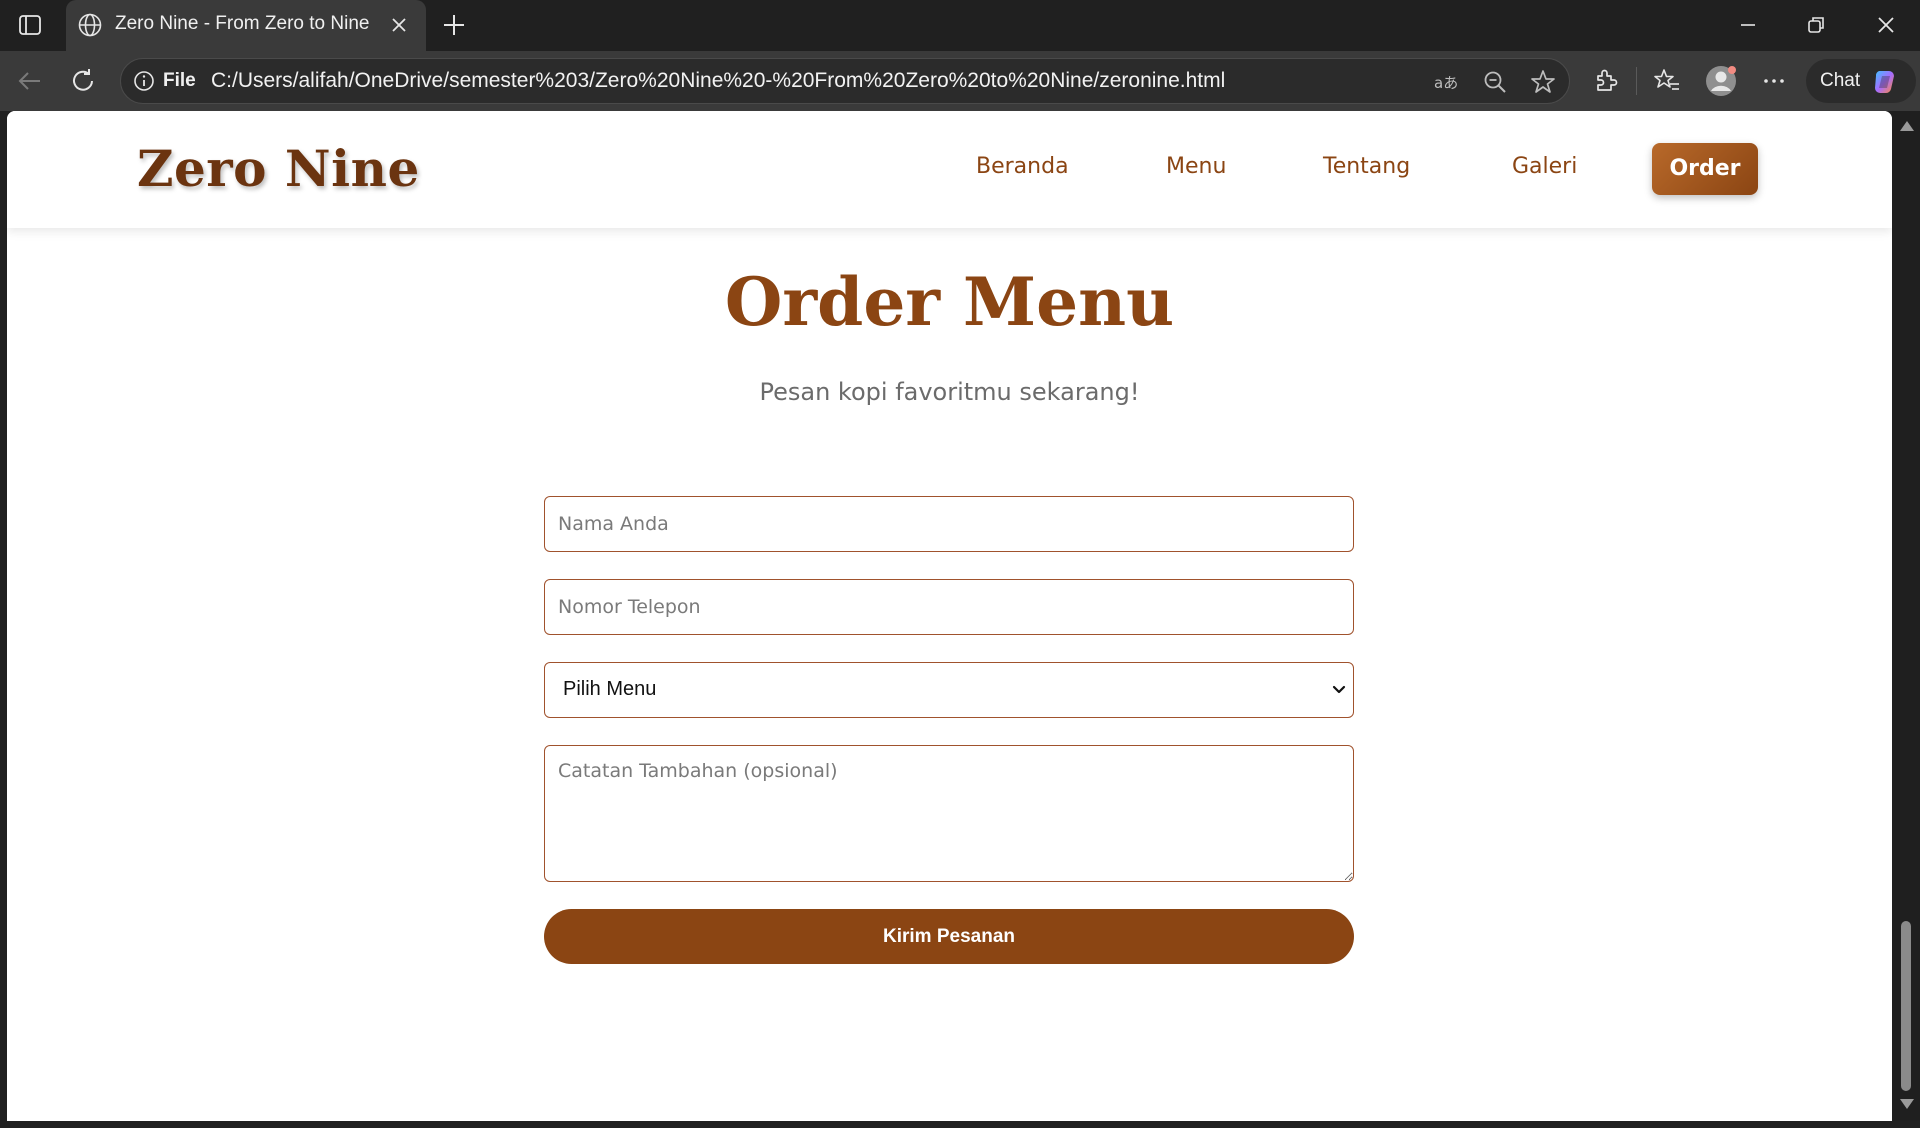 This screenshot has width=1920, height=1128. What do you see at coordinates (949, 392) in the screenshot?
I see `page-subtitle: Pesan kopi favoritmu sekarang!` at bounding box center [949, 392].